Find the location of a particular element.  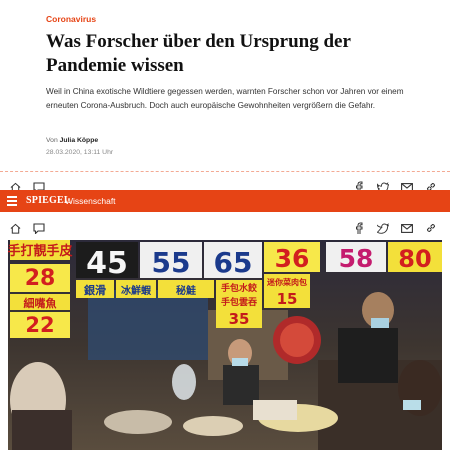

price-sign: 65 is located at coordinates (233, 260).